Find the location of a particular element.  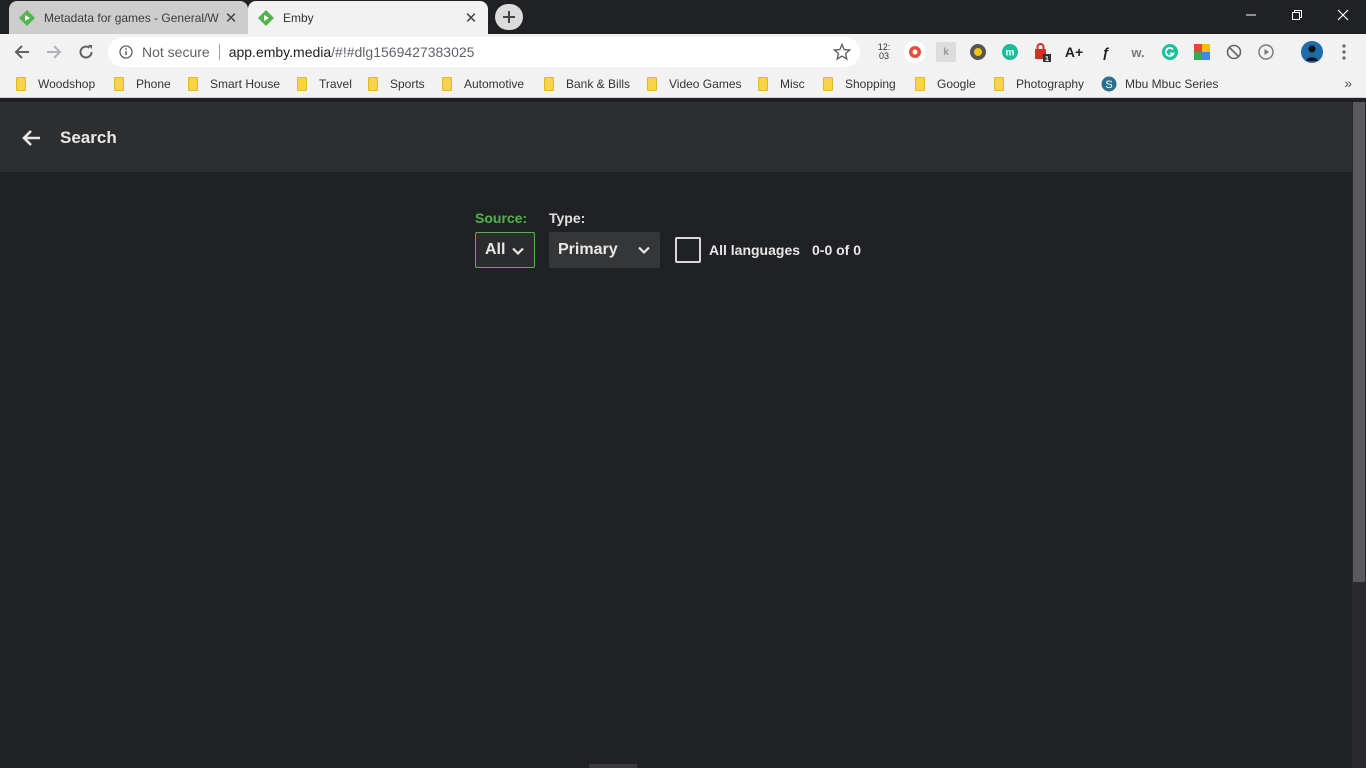

close-window-button is located at coordinates (1343, 15).